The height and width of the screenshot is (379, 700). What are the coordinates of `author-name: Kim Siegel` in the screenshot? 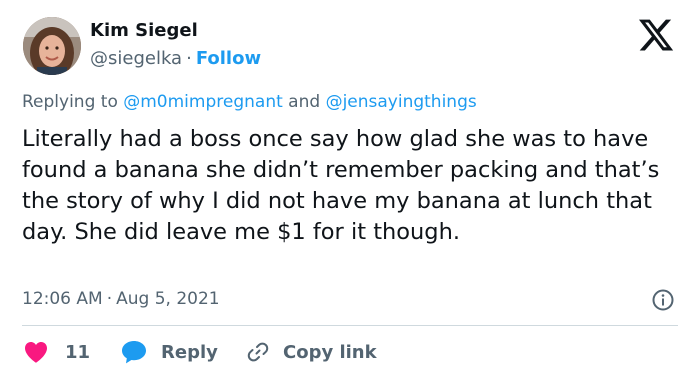 It's located at (144, 30).